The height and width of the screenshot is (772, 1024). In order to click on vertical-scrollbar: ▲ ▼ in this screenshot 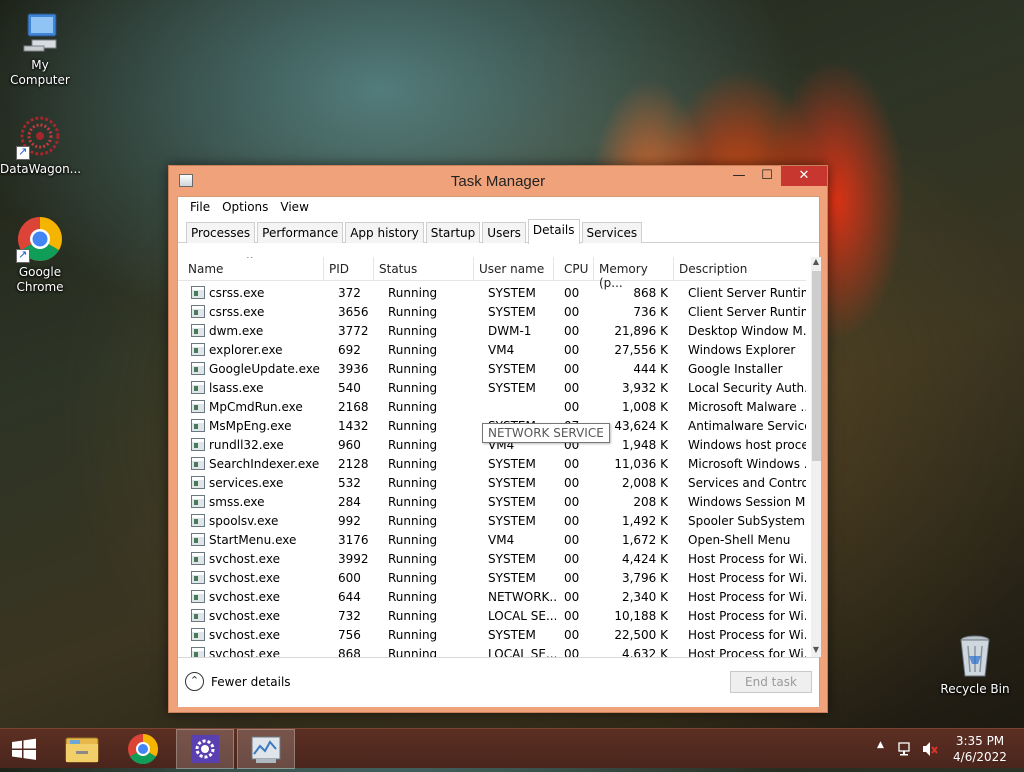, I will do `click(816, 457)`.